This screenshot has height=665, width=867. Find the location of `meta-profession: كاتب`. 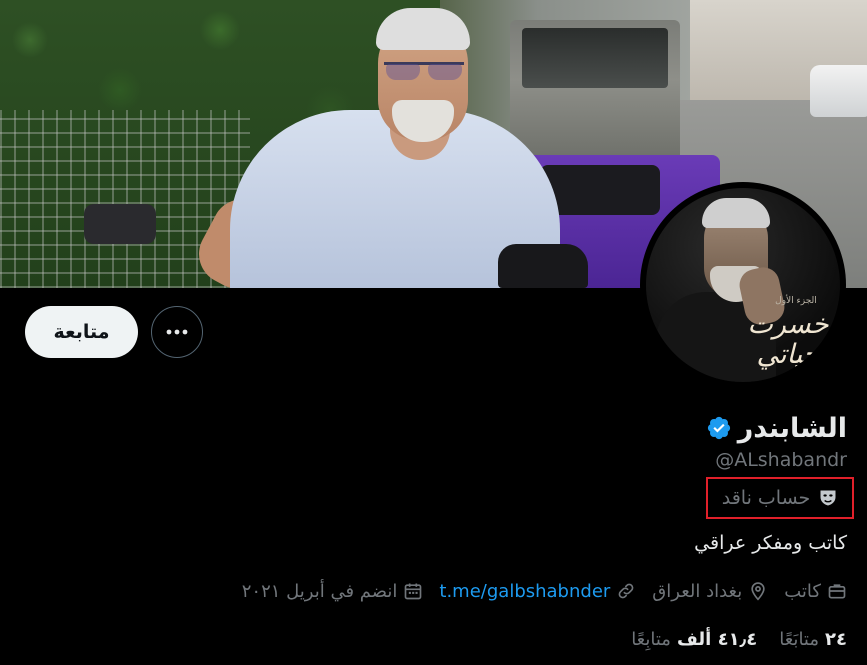

meta-profession: كاتب is located at coordinates (815, 591).